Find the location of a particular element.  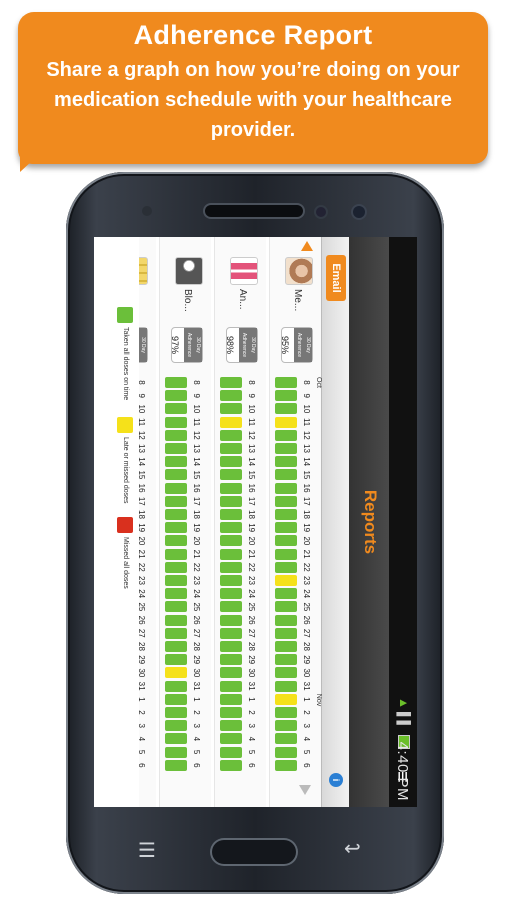

proximity-sensor-icon is located at coordinates (321, 212).